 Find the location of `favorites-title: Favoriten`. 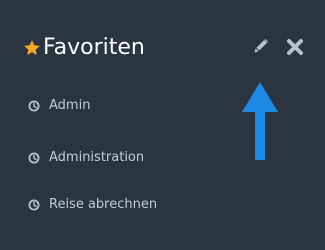

favorites-title: Favoriten is located at coordinates (94, 47).